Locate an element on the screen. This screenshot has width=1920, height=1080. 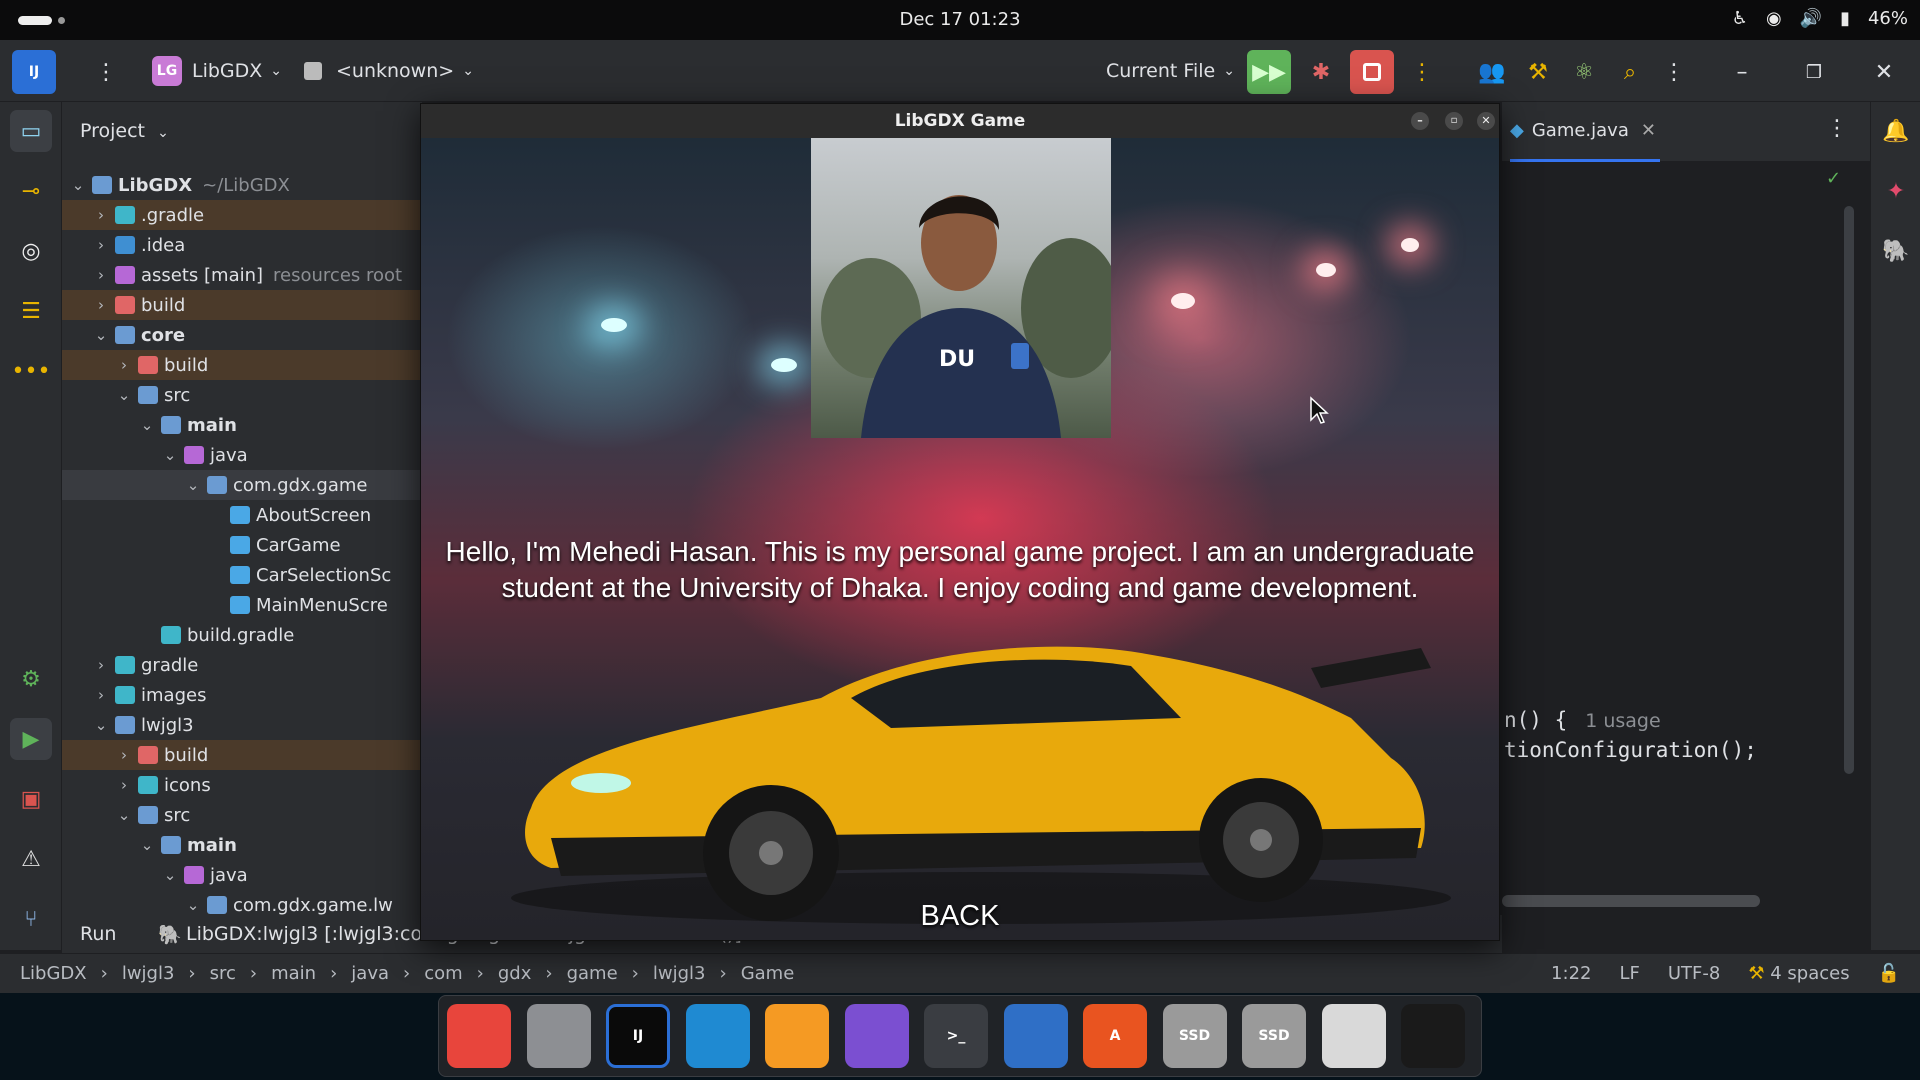
wifi-icon: ◉ is located at coordinates (1774, 18).